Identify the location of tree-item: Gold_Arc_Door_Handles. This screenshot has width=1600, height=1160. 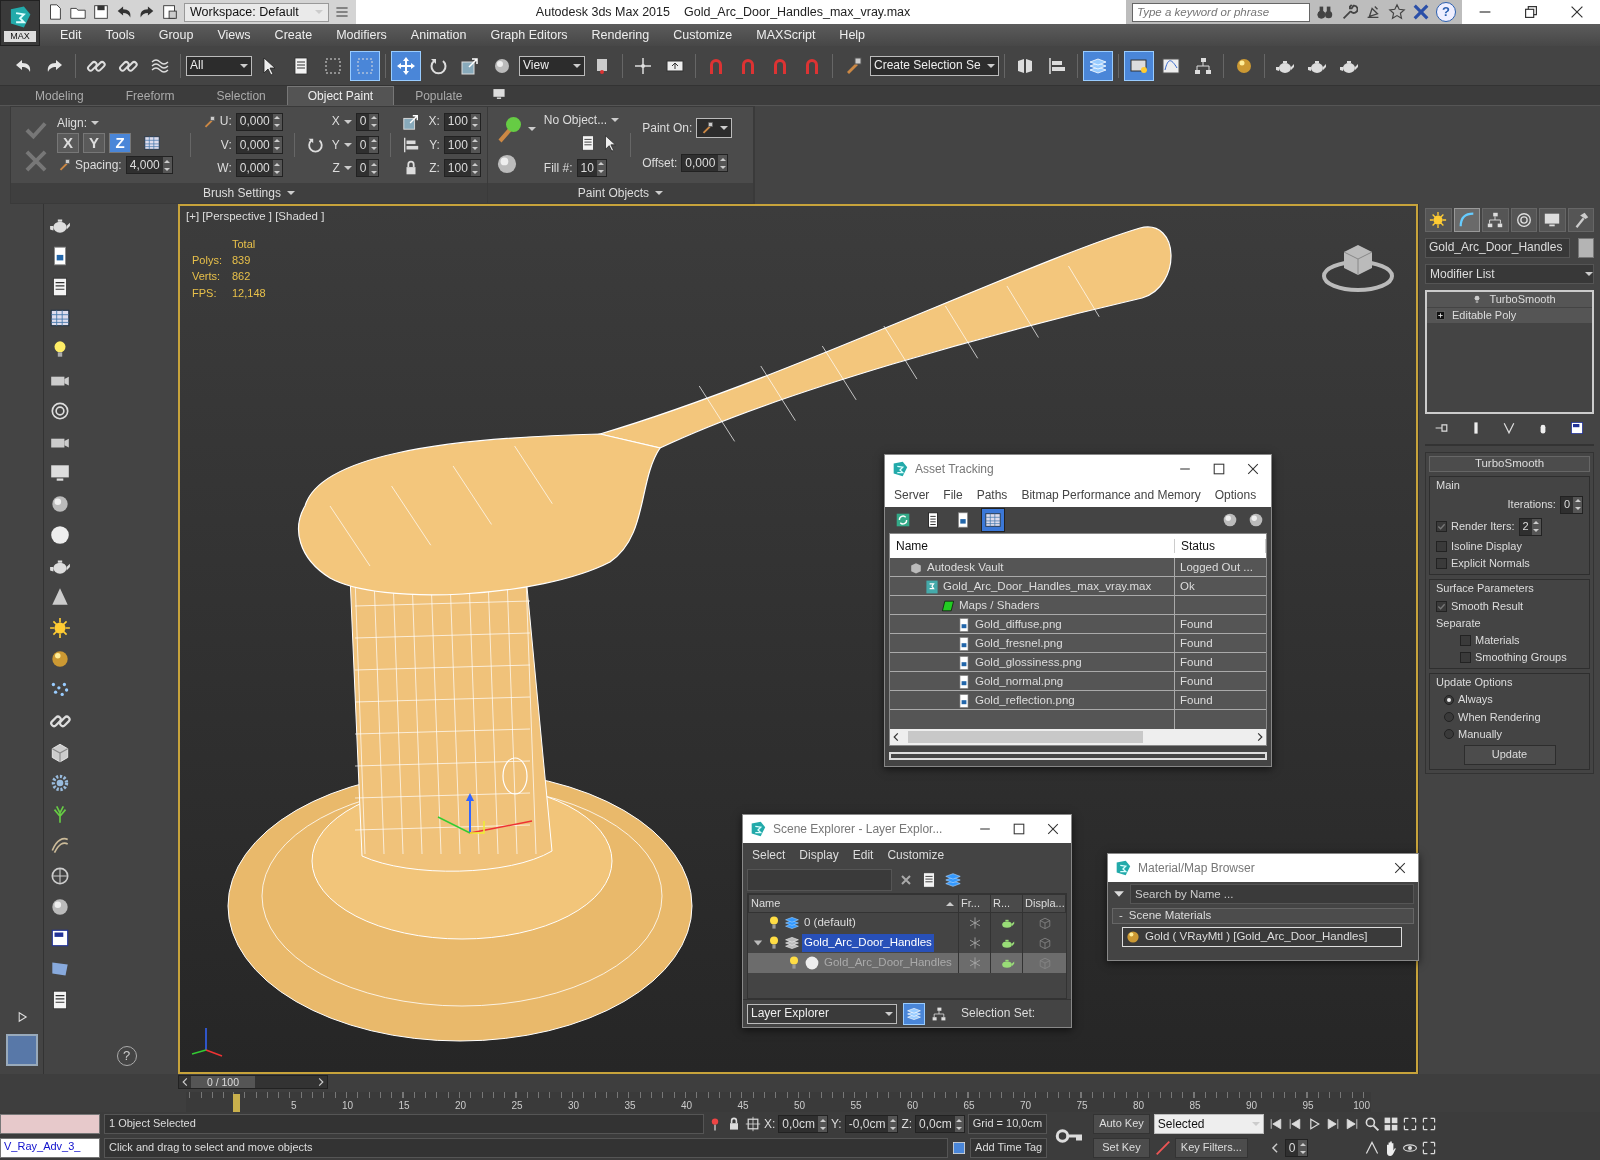
(868, 943).